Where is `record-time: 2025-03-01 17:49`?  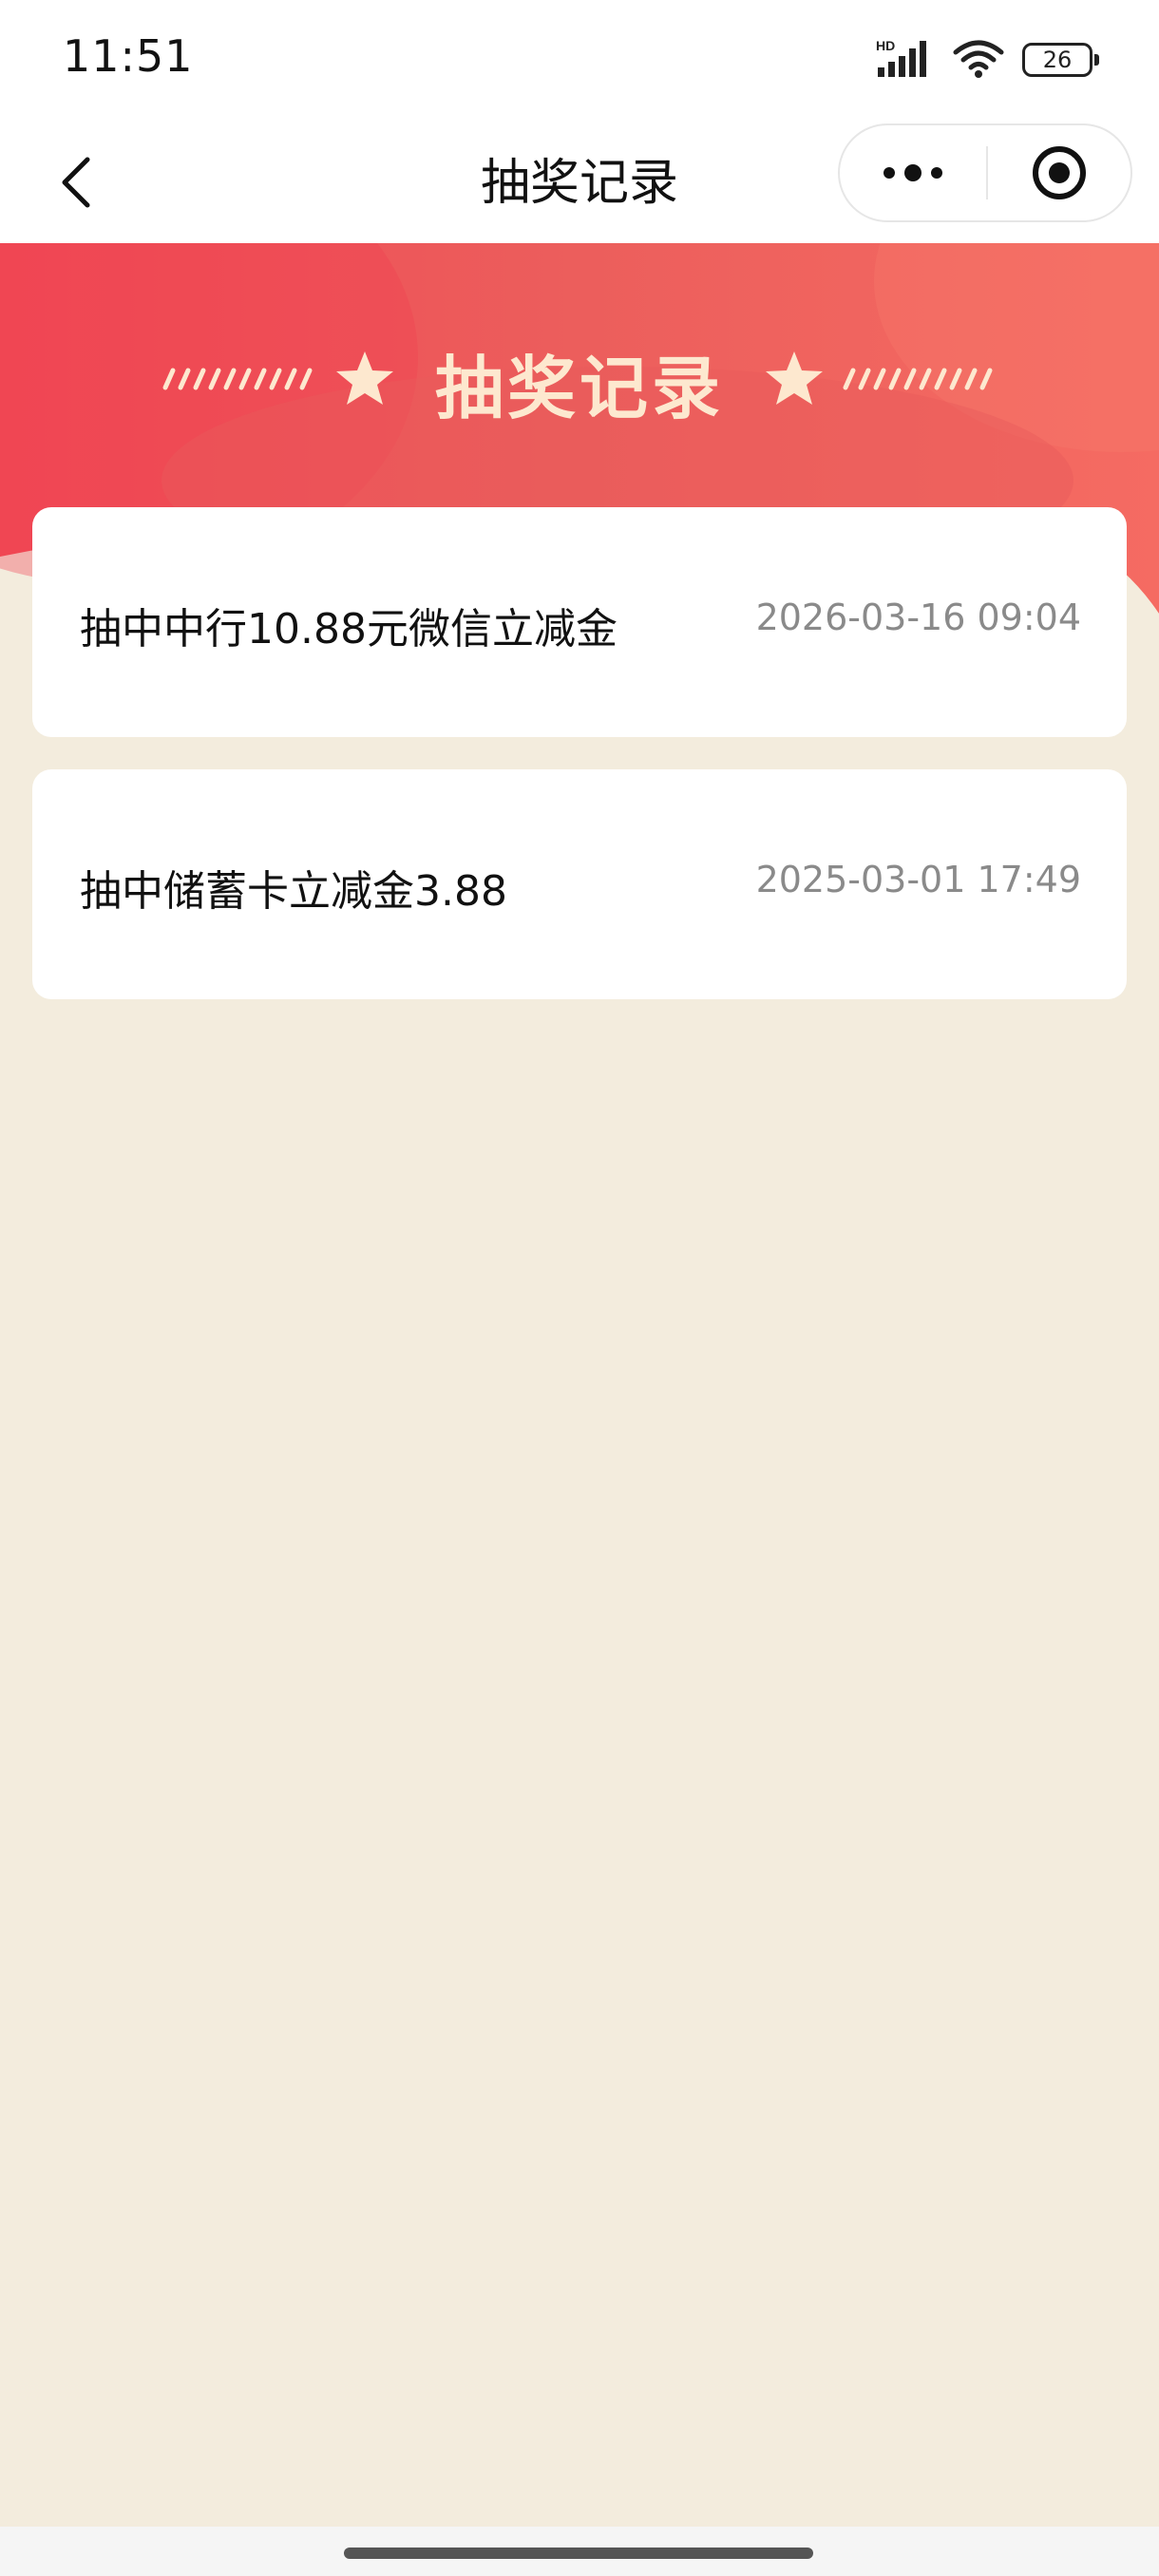
record-time: 2025-03-01 17:49 is located at coordinates (918, 879).